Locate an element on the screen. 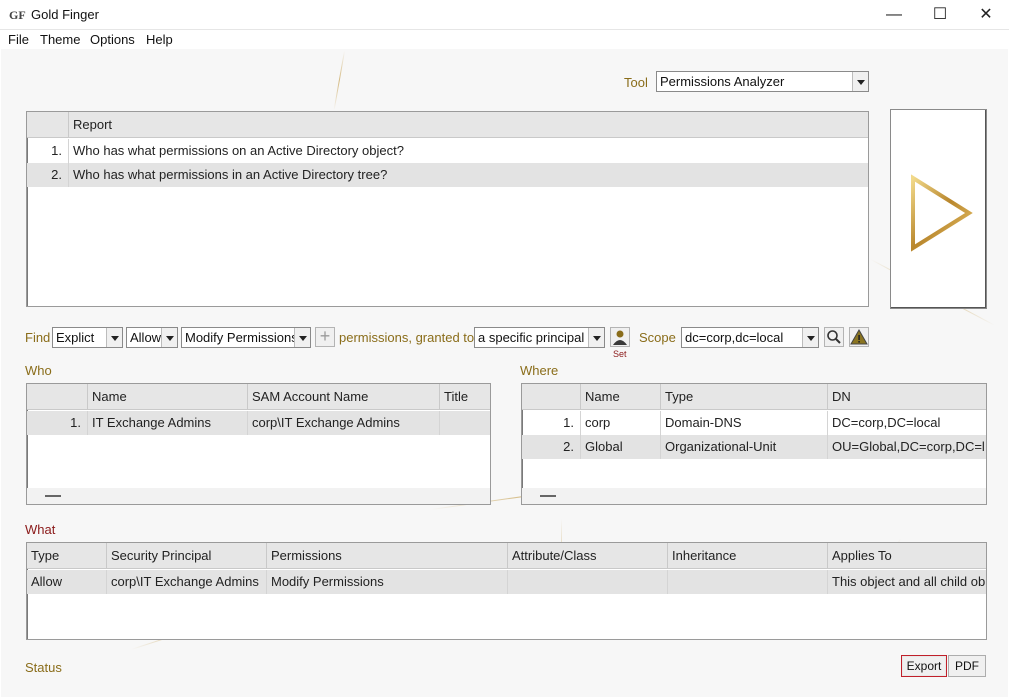  app-logo-icon: GF is located at coordinates (17, 15).